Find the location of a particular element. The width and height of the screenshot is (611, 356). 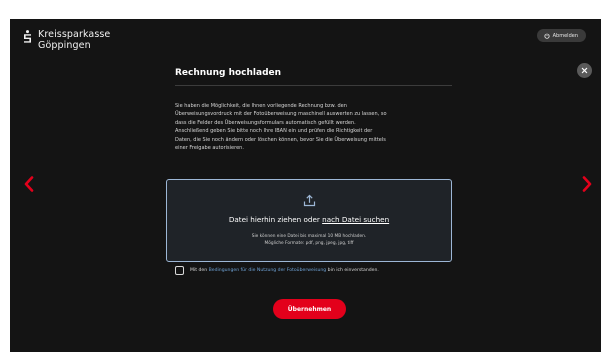

close-dialog-button is located at coordinates (584, 70).